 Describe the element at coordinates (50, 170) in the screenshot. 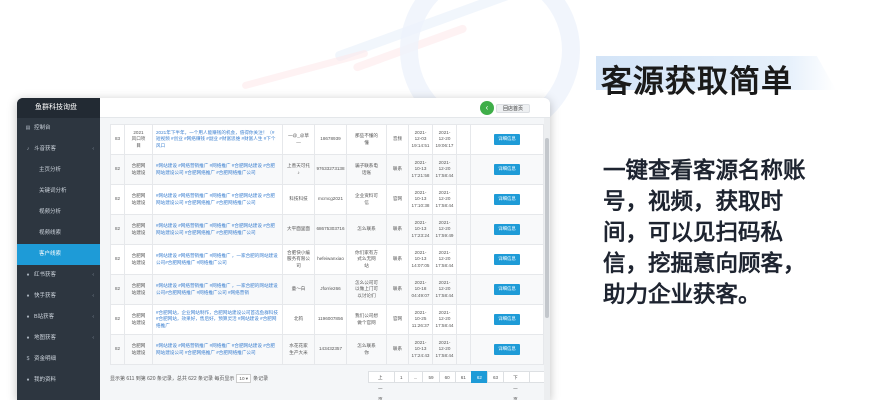

I see `sidebar-item-label: 主页分析` at that location.